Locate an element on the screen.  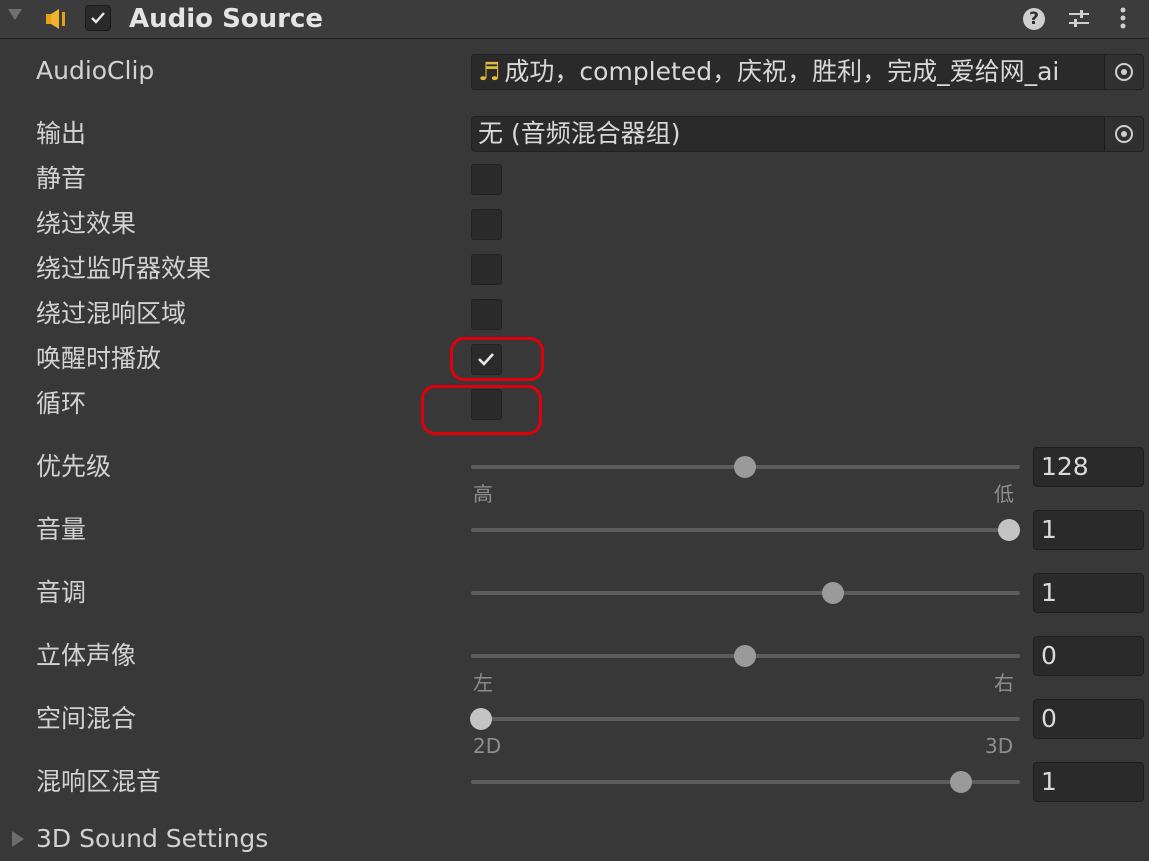
pitch-slider-thumb is located at coordinates (833, 593).